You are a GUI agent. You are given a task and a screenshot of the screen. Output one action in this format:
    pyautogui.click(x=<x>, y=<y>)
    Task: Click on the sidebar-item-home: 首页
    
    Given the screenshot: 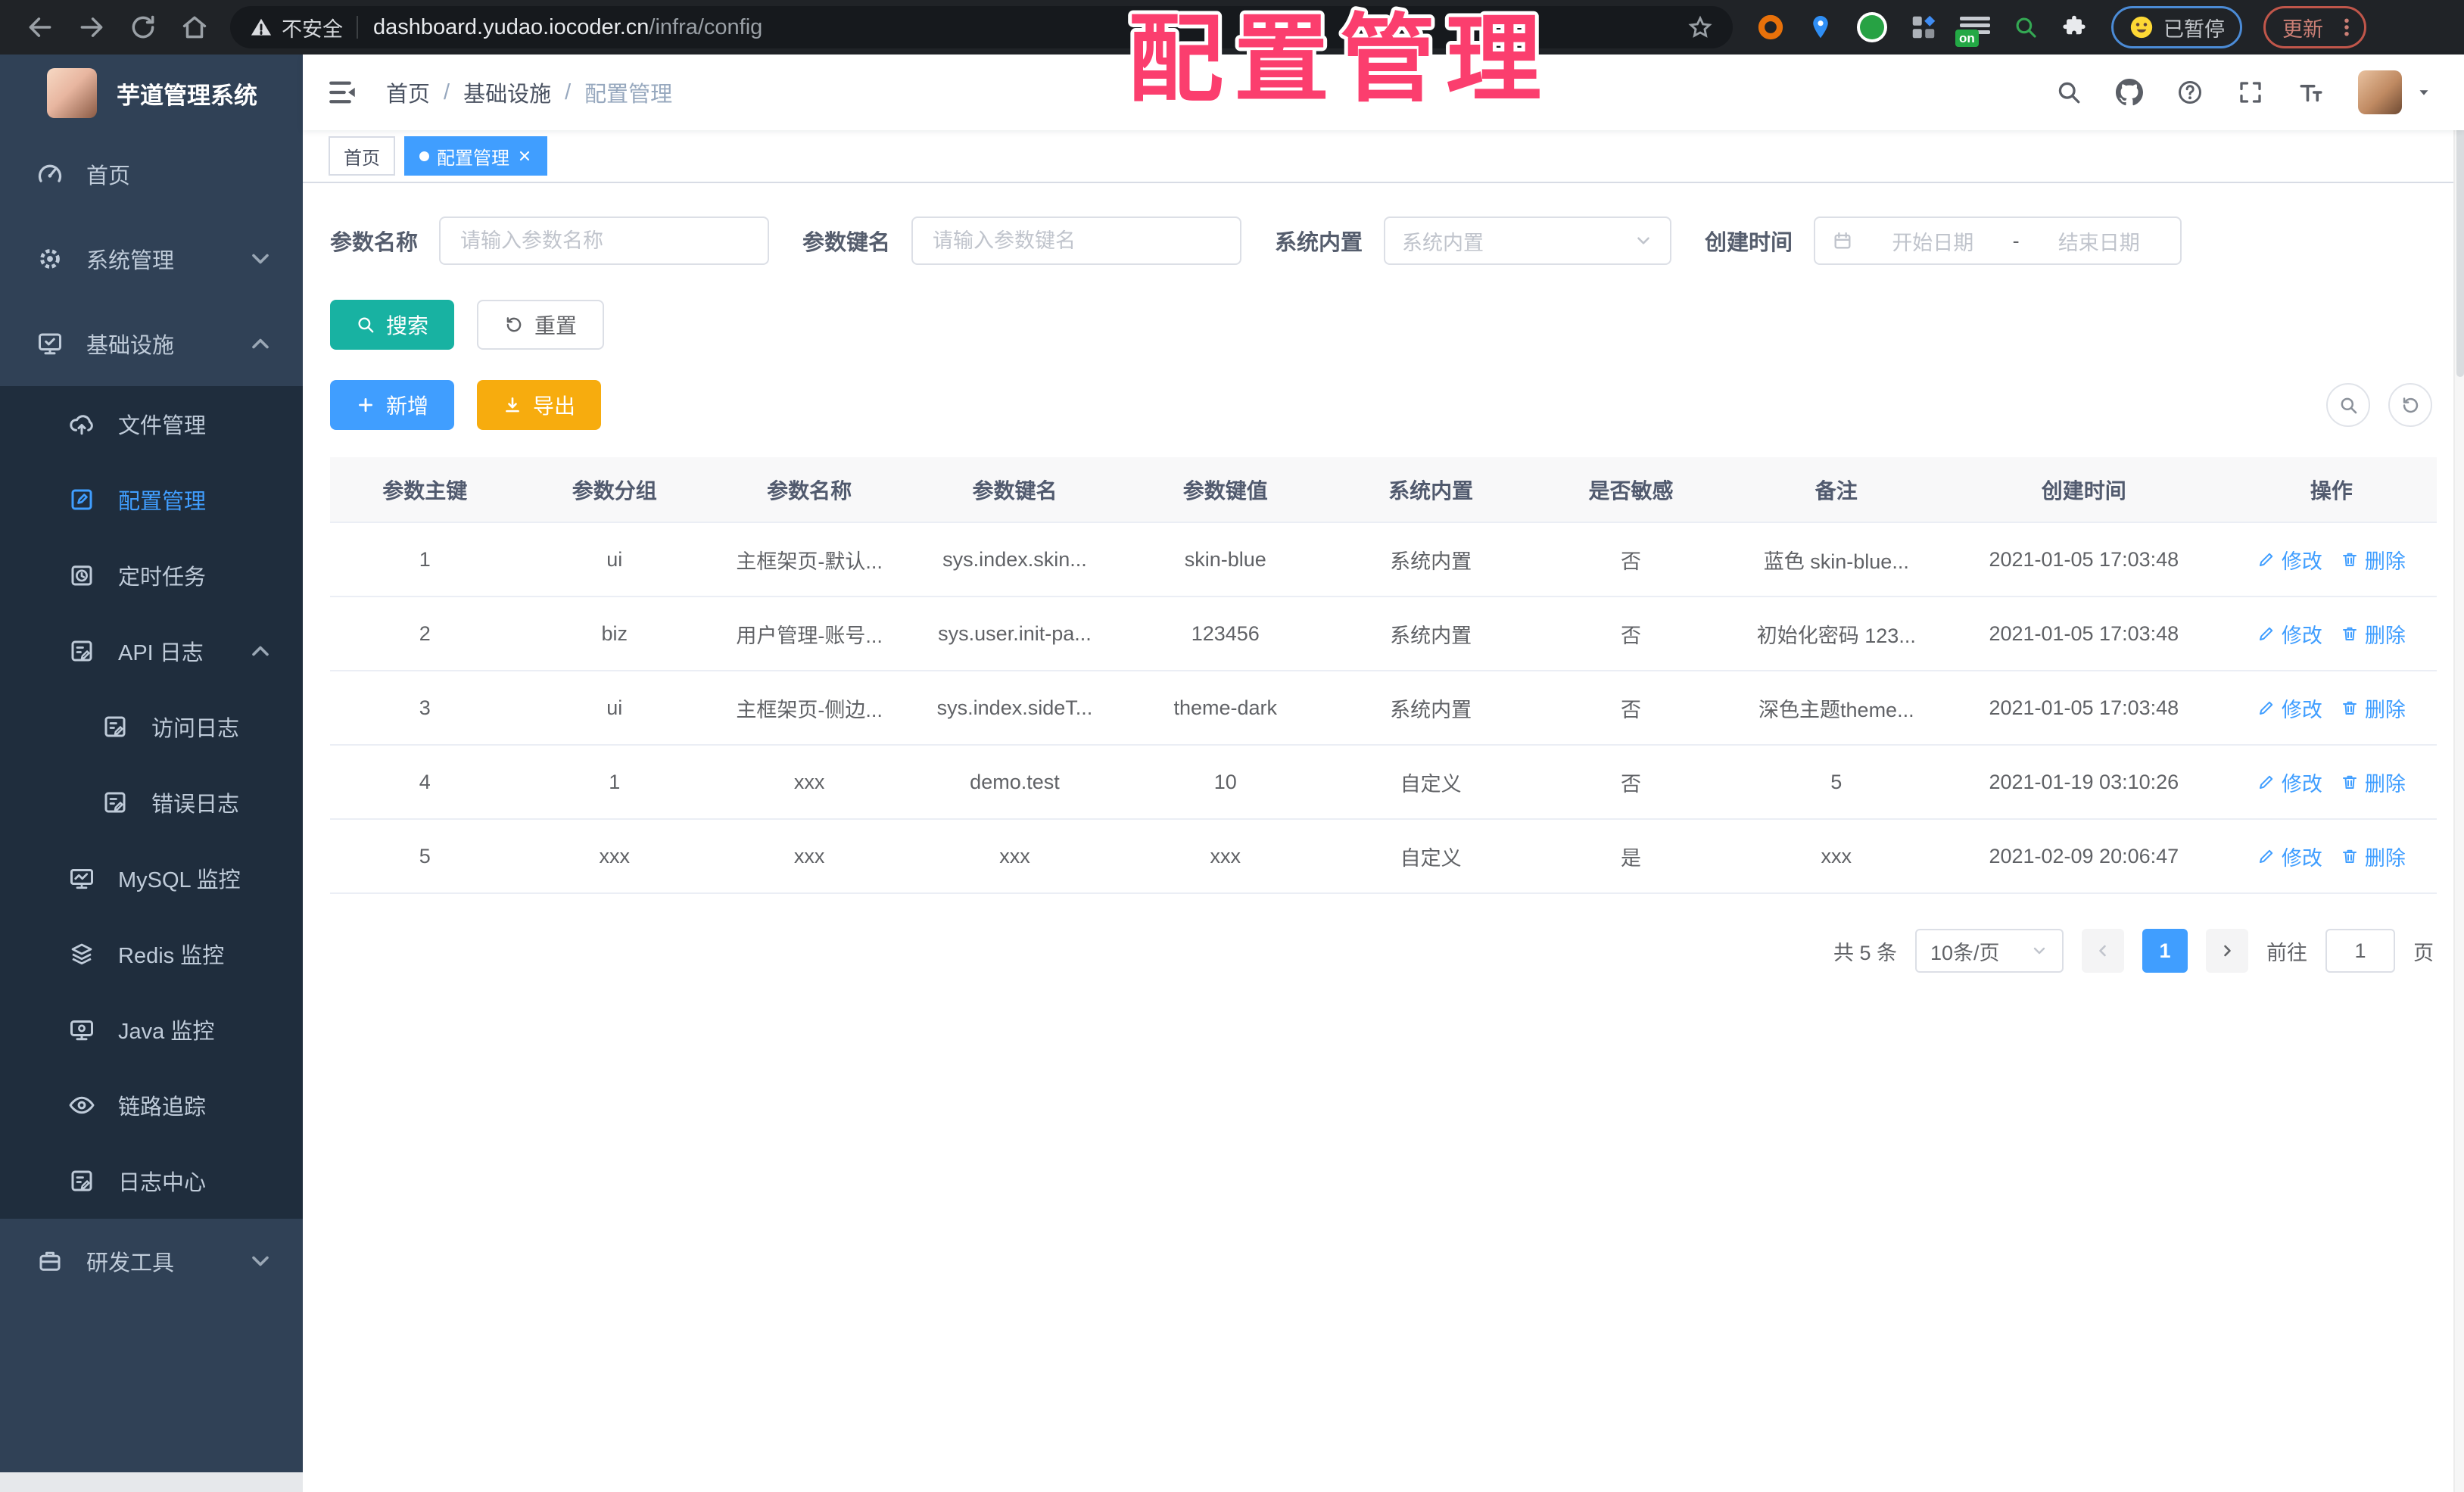 What is the action you would take?
    pyautogui.click(x=151, y=174)
    